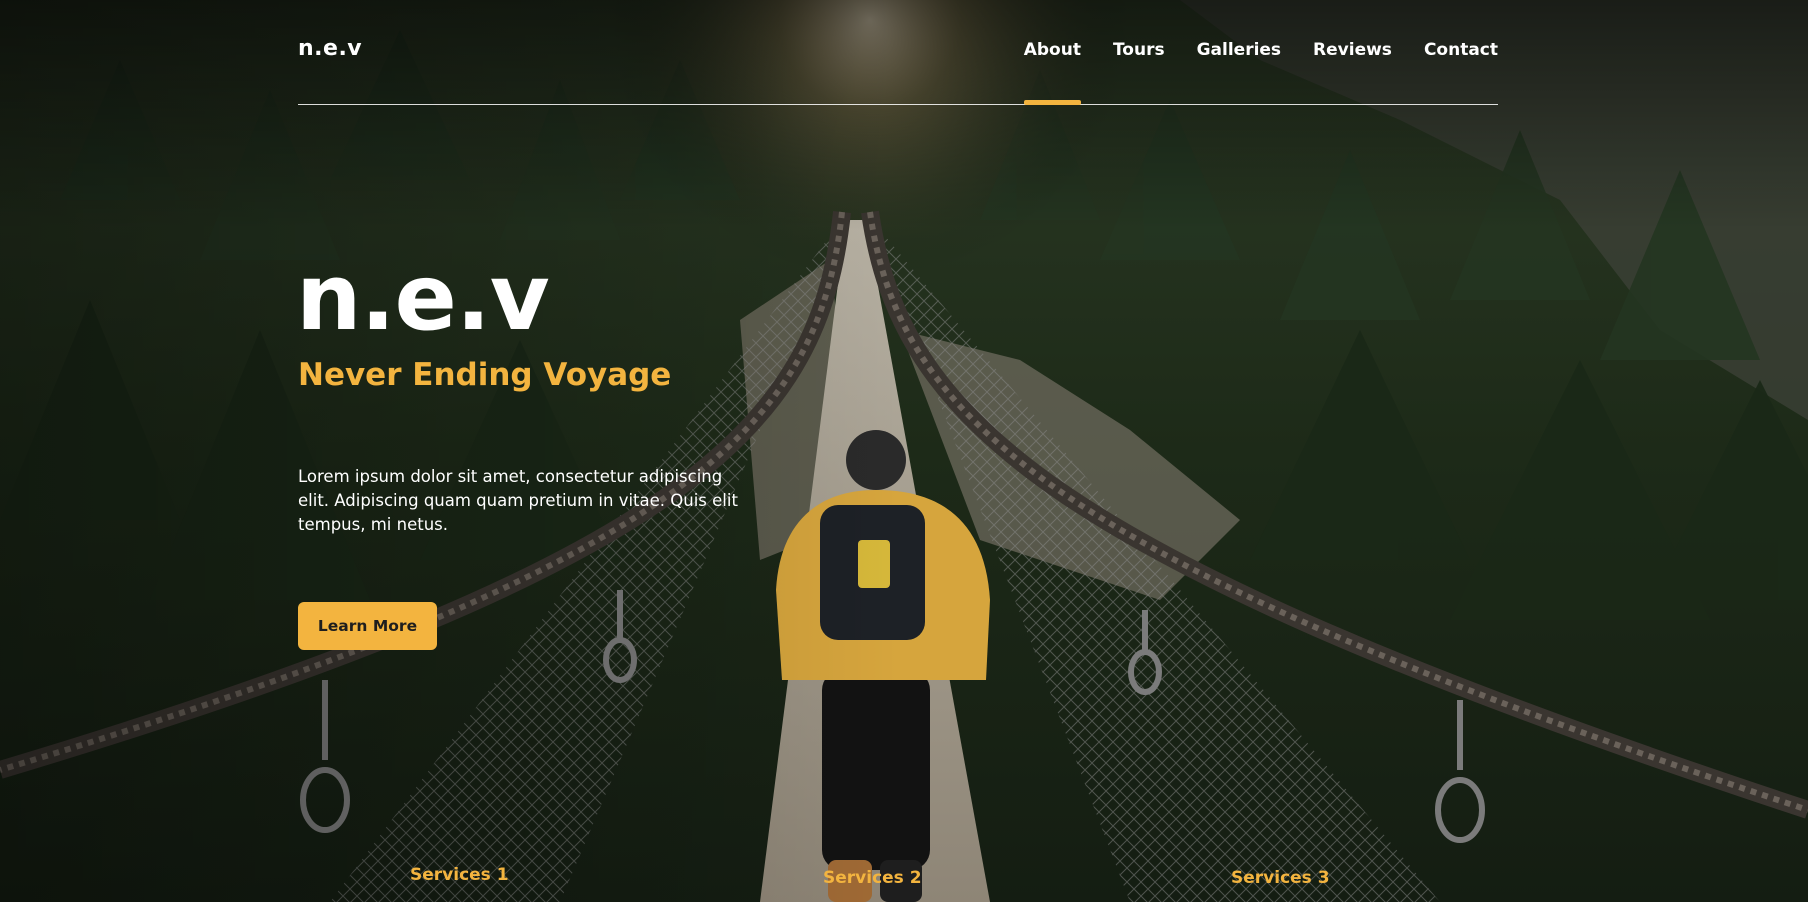  What do you see at coordinates (872, 878) in the screenshot?
I see `services-2-link: Services 2` at bounding box center [872, 878].